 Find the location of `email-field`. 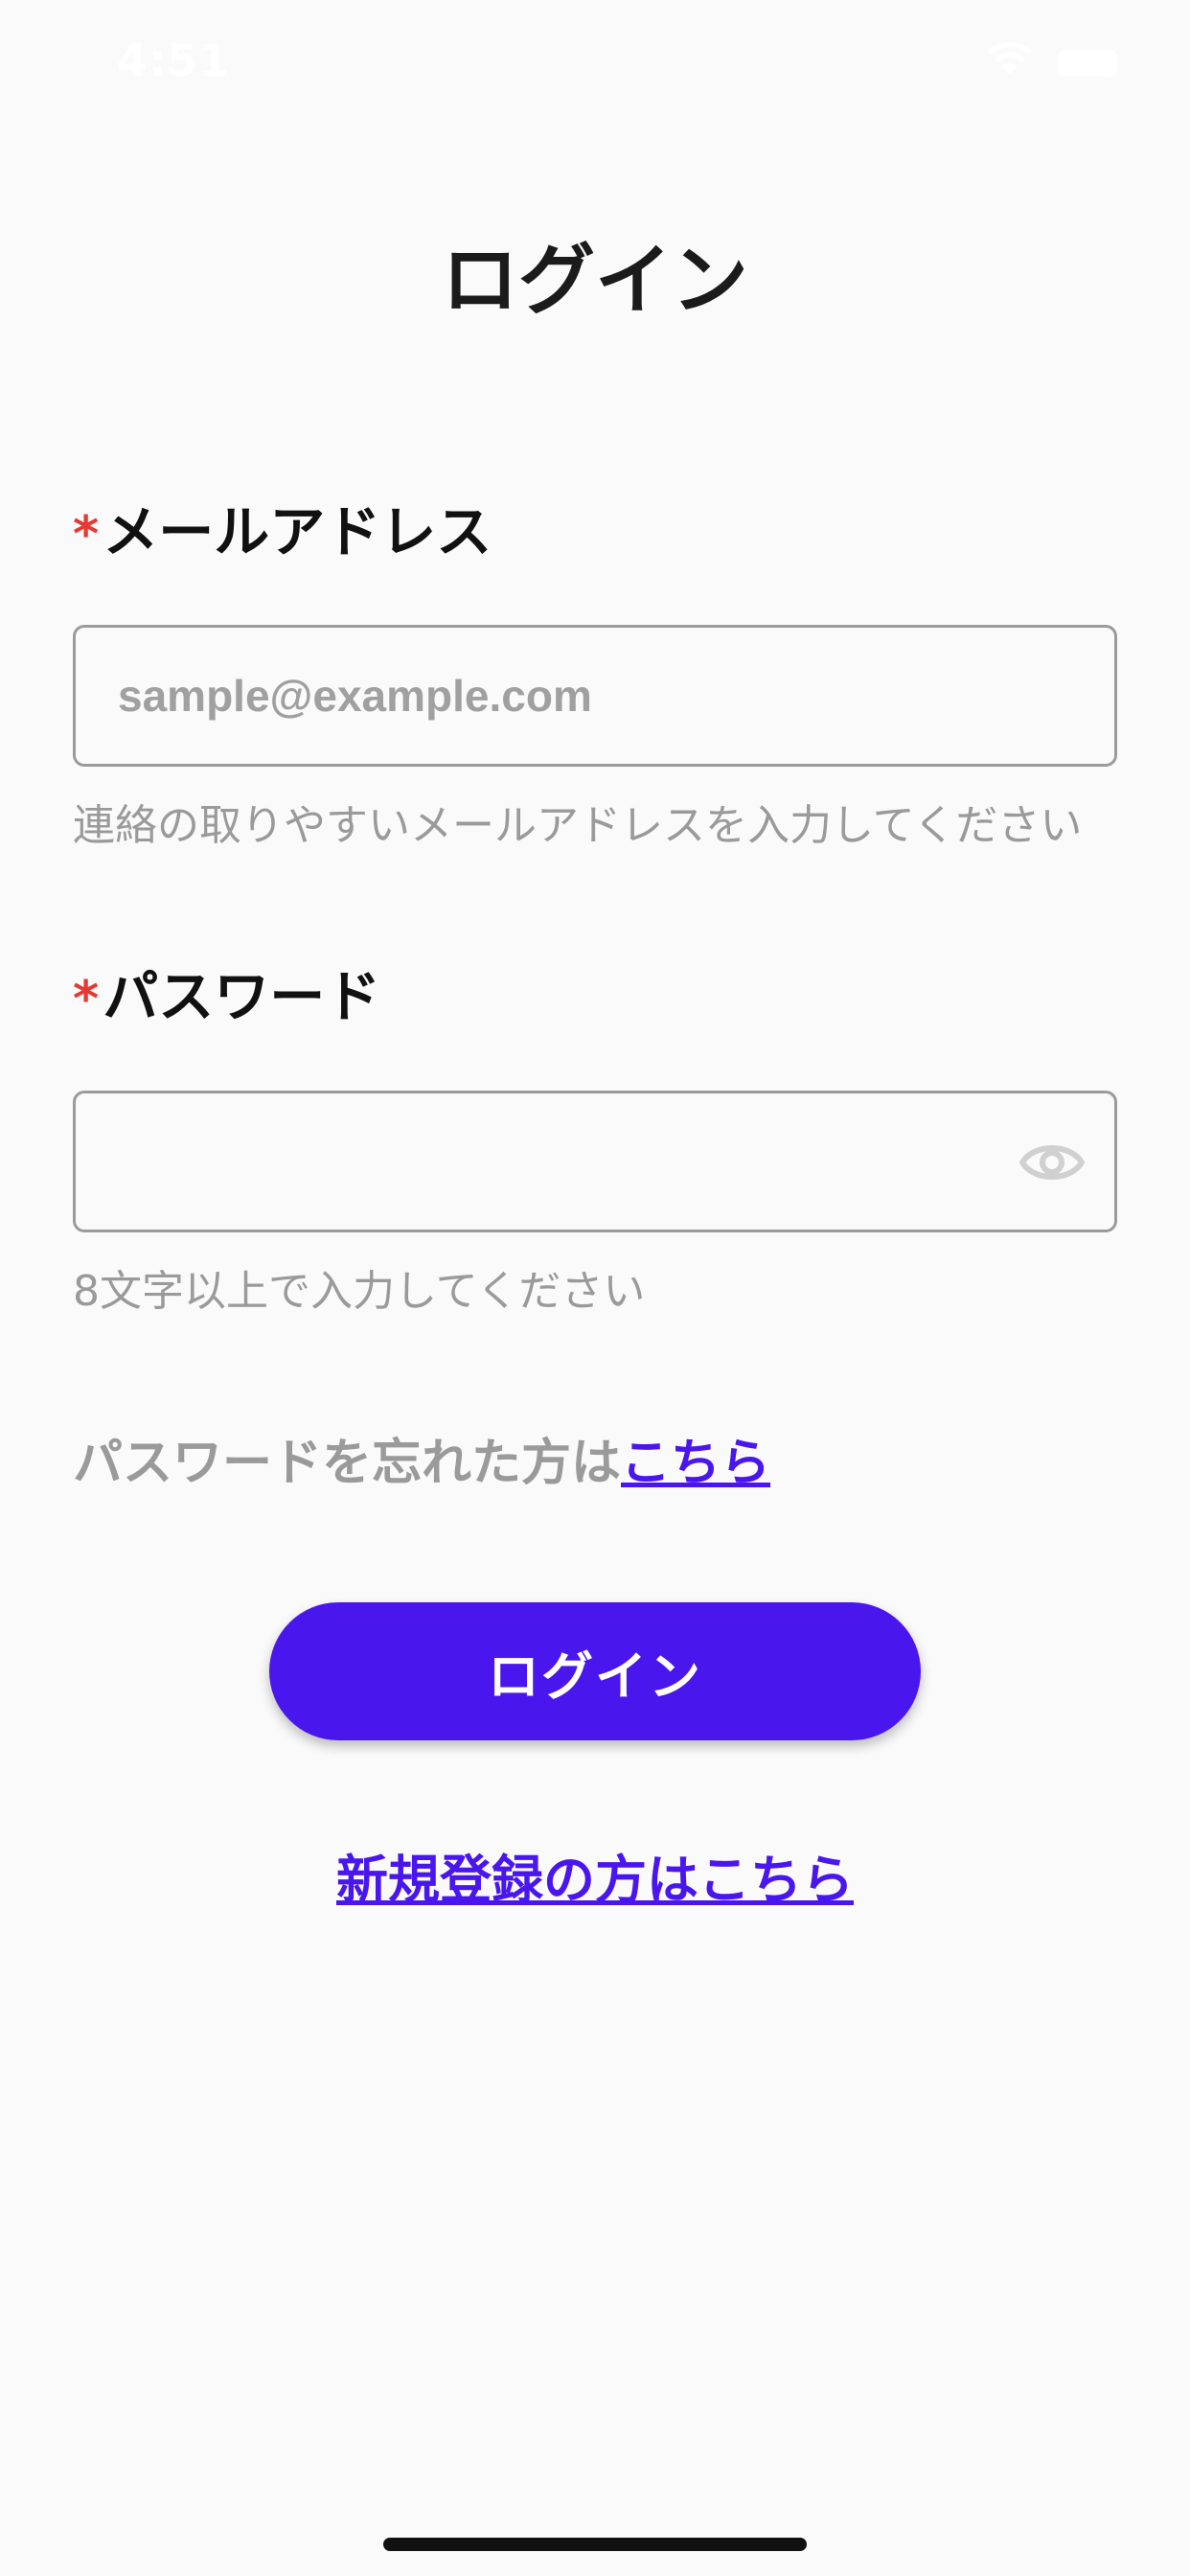

email-field is located at coordinates (549, 696).